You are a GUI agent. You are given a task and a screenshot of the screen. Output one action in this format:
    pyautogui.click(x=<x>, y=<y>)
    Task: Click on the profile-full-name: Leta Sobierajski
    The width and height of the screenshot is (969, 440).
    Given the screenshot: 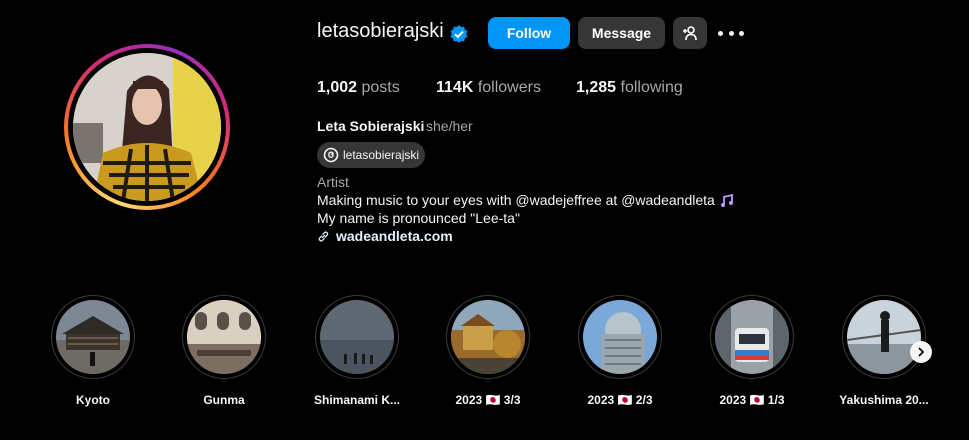 What is the action you would take?
    pyautogui.click(x=371, y=126)
    